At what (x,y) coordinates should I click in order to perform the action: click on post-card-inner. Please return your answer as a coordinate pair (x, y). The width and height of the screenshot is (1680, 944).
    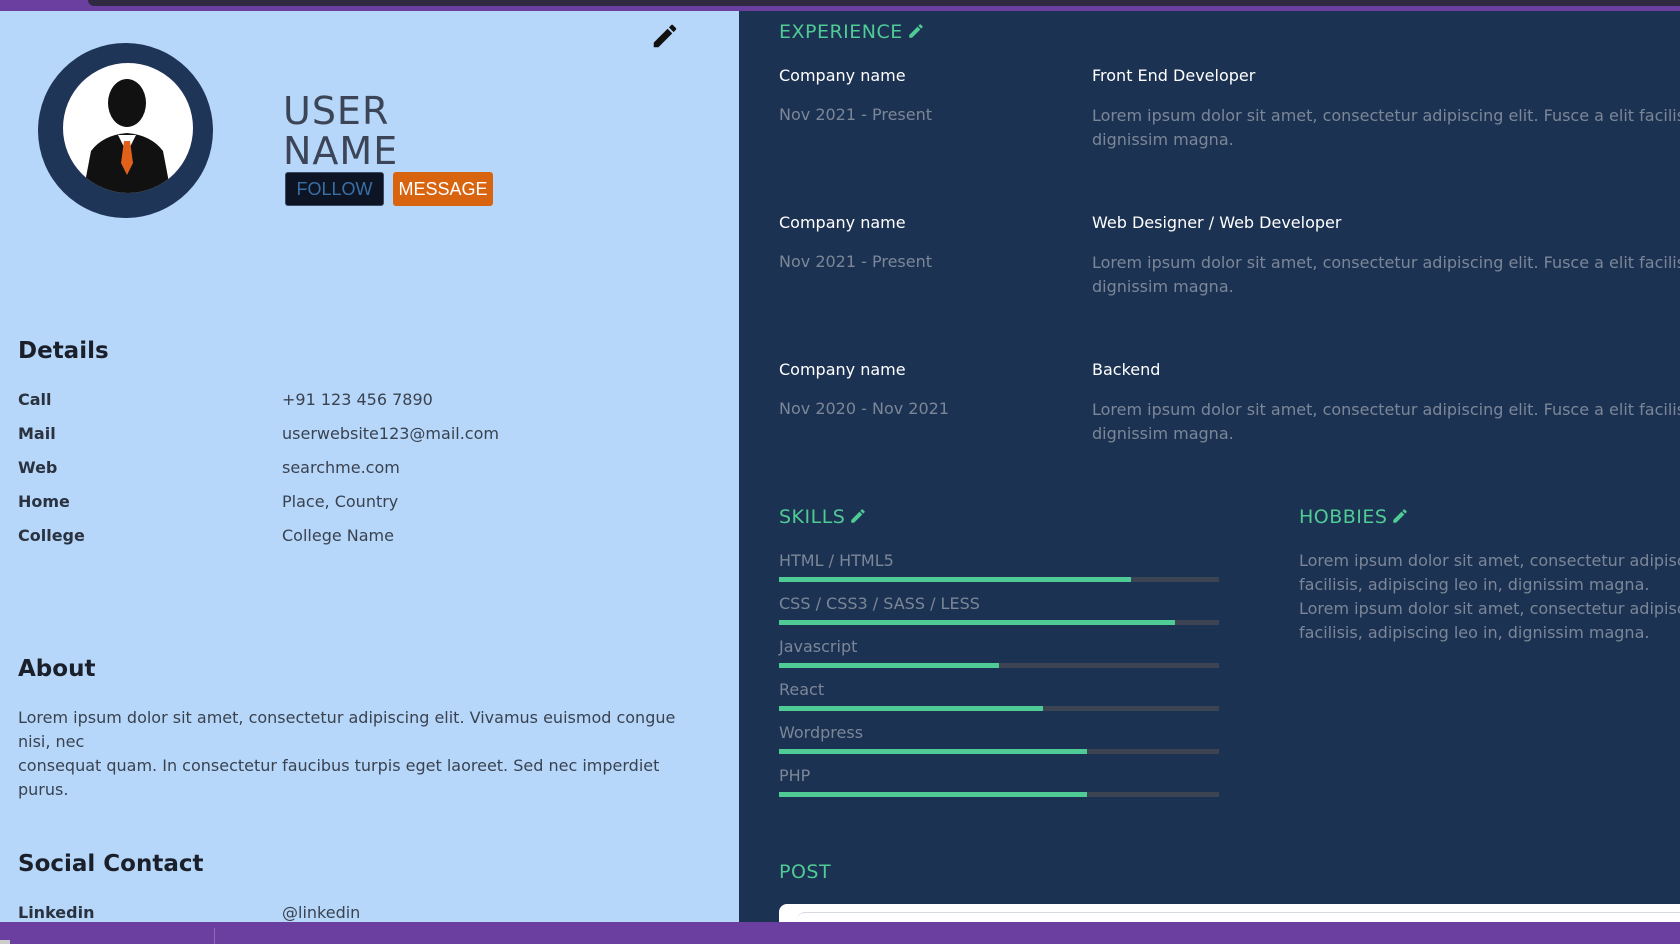
    Looking at the image, I should click on (1238, 917).